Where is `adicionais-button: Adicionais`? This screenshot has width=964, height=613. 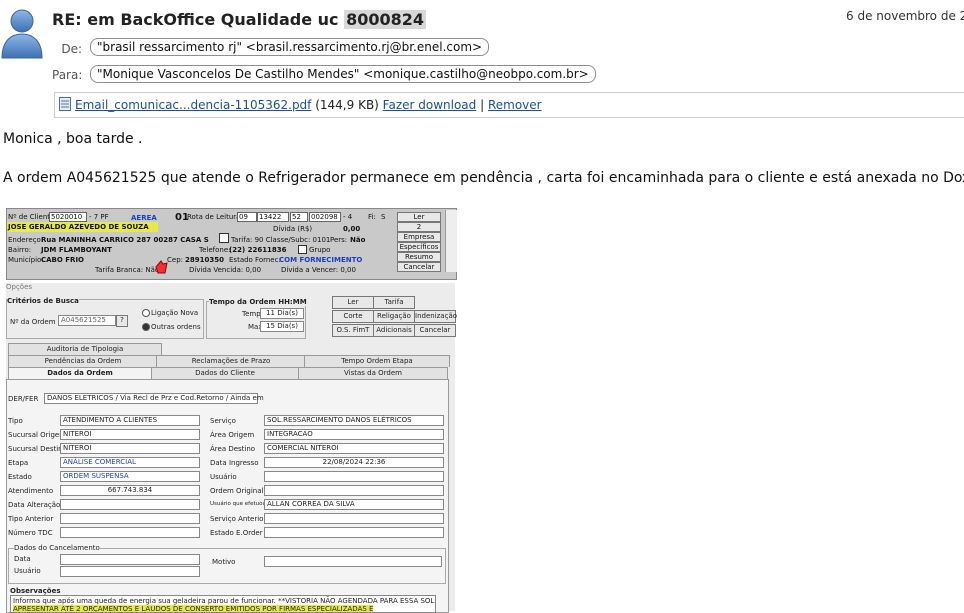
adicionais-button: Adicionais is located at coordinates (394, 330).